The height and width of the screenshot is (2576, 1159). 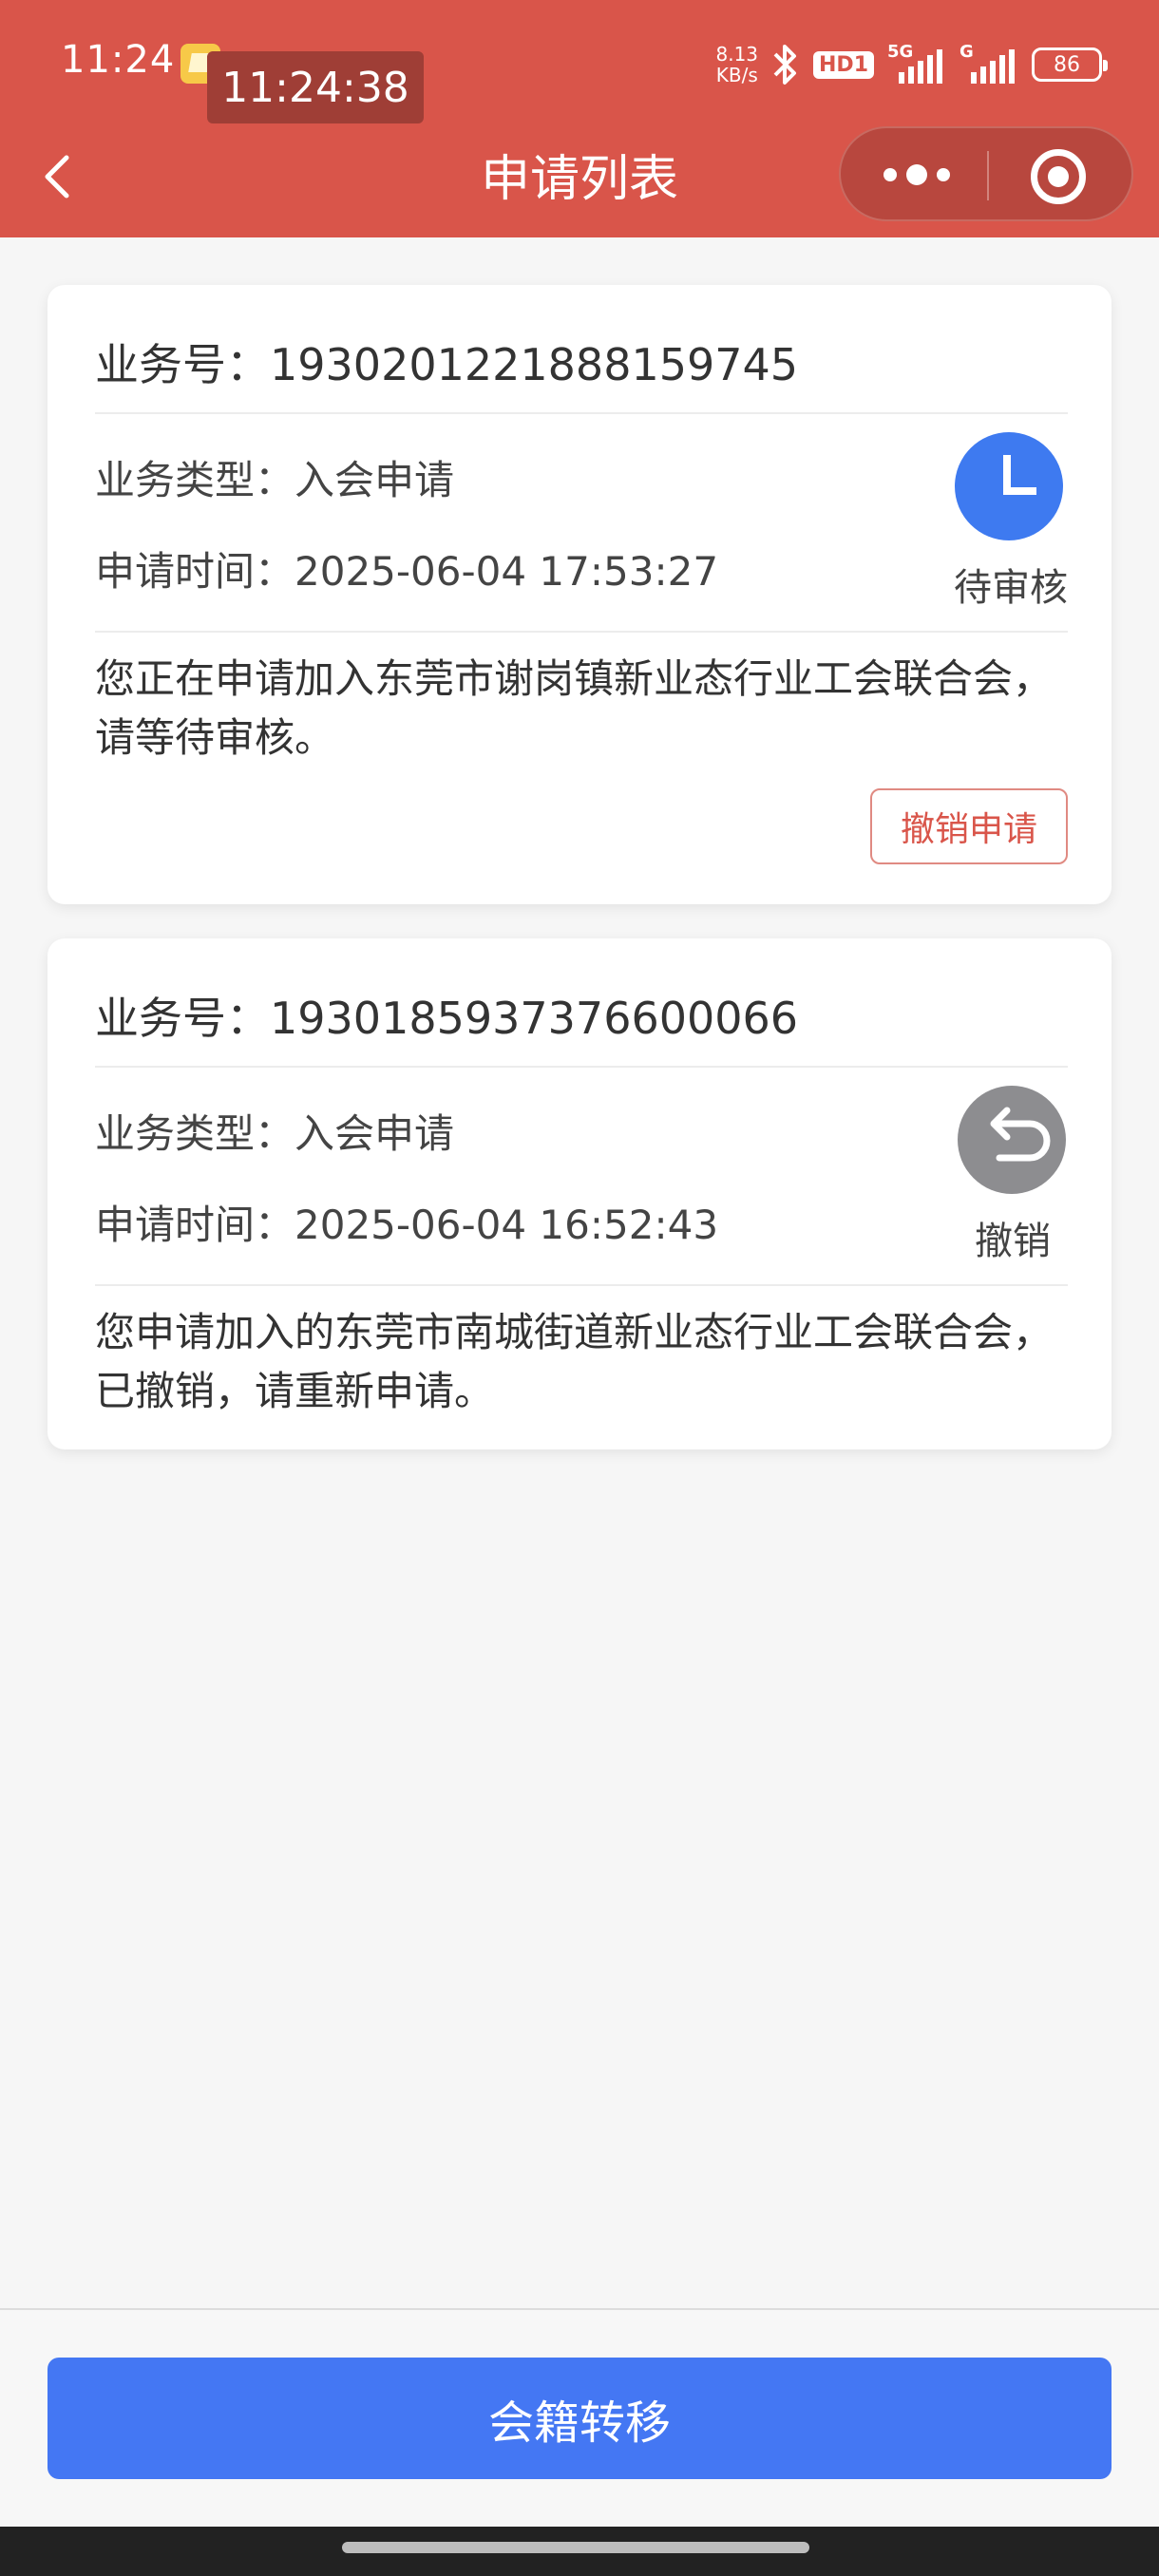 I want to click on status-message: 您申请加入的东莞市南城街道新业态行业工会联合会，已撤销，请重新申请。, so click(x=574, y=1361).